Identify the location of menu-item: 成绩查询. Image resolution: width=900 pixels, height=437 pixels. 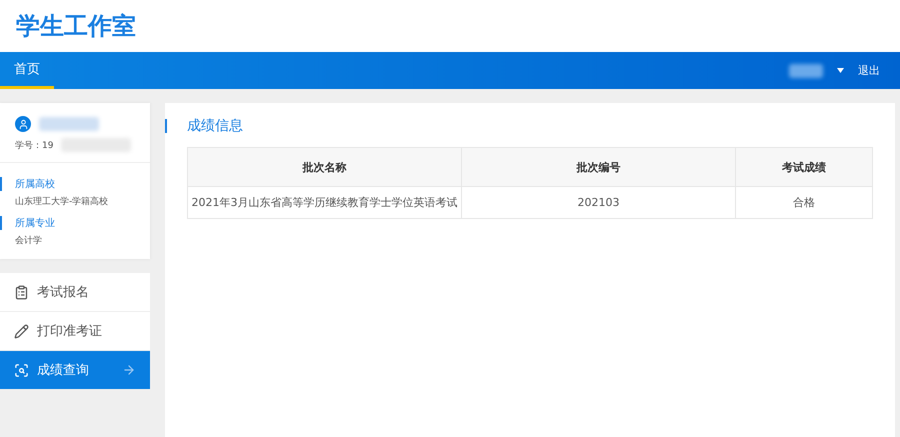
(75, 370).